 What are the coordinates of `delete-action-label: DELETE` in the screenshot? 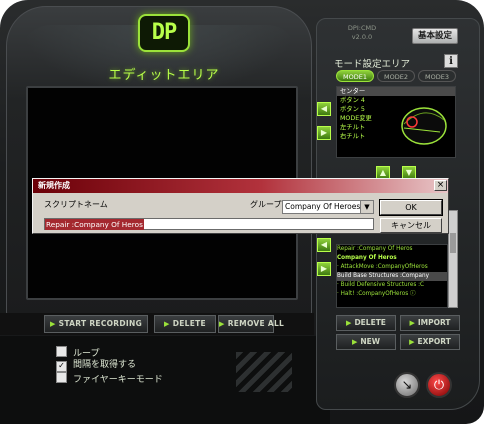 It's located at (189, 323).